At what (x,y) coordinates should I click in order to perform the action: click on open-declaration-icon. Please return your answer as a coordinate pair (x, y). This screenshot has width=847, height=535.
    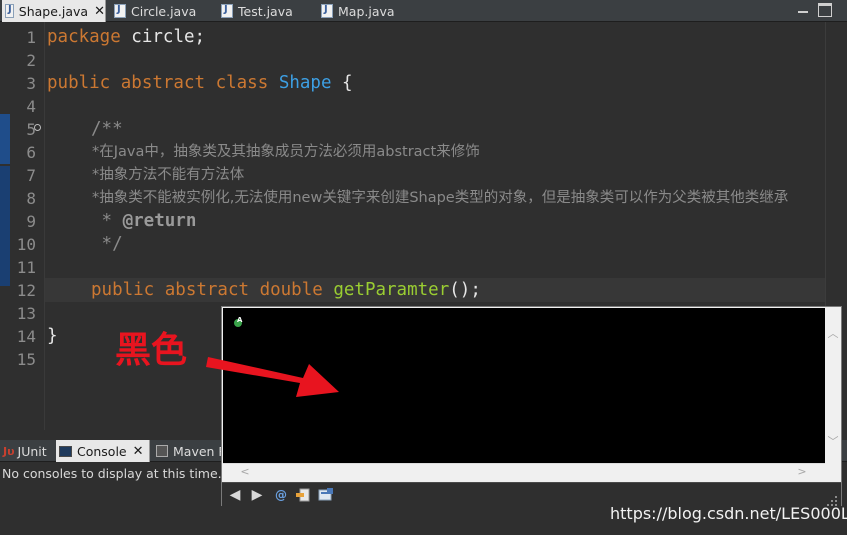
    Looking at the image, I should click on (303, 495).